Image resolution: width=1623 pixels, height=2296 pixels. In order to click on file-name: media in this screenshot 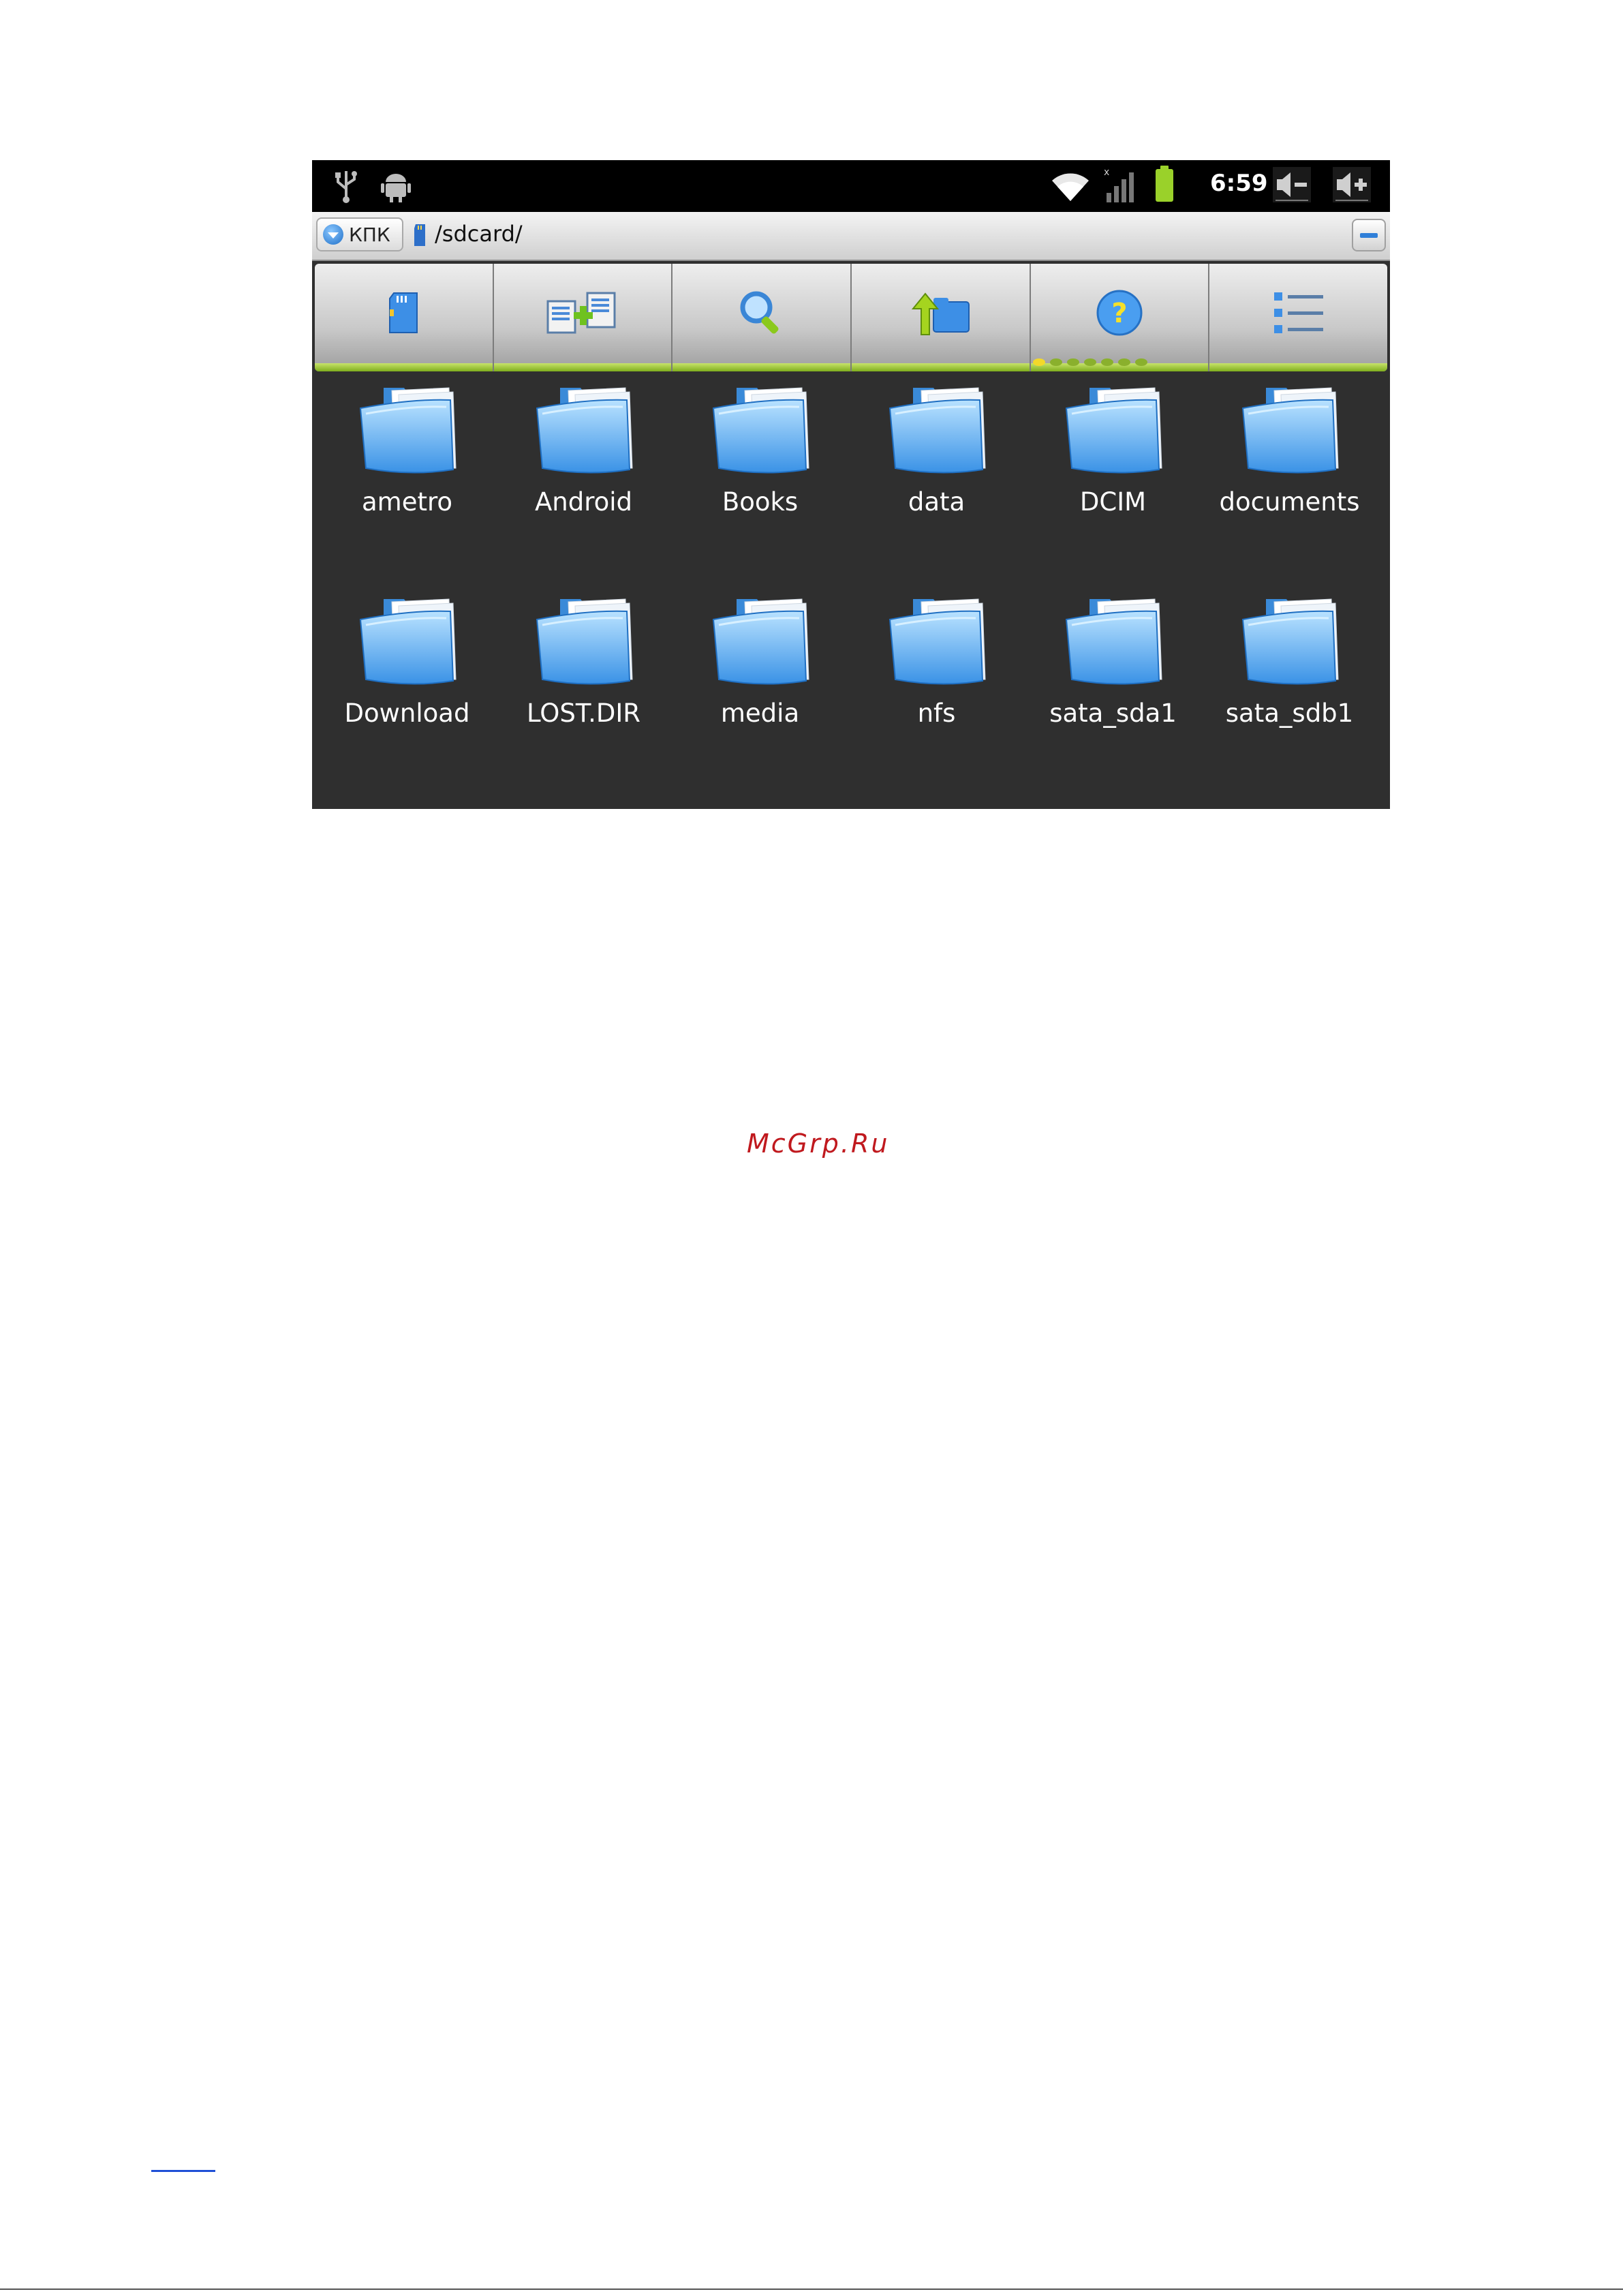, I will do `click(760, 713)`.